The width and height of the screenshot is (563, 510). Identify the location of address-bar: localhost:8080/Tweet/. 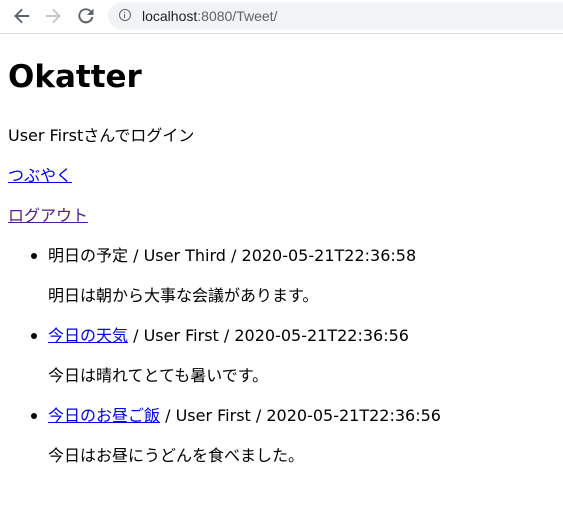
(335, 16).